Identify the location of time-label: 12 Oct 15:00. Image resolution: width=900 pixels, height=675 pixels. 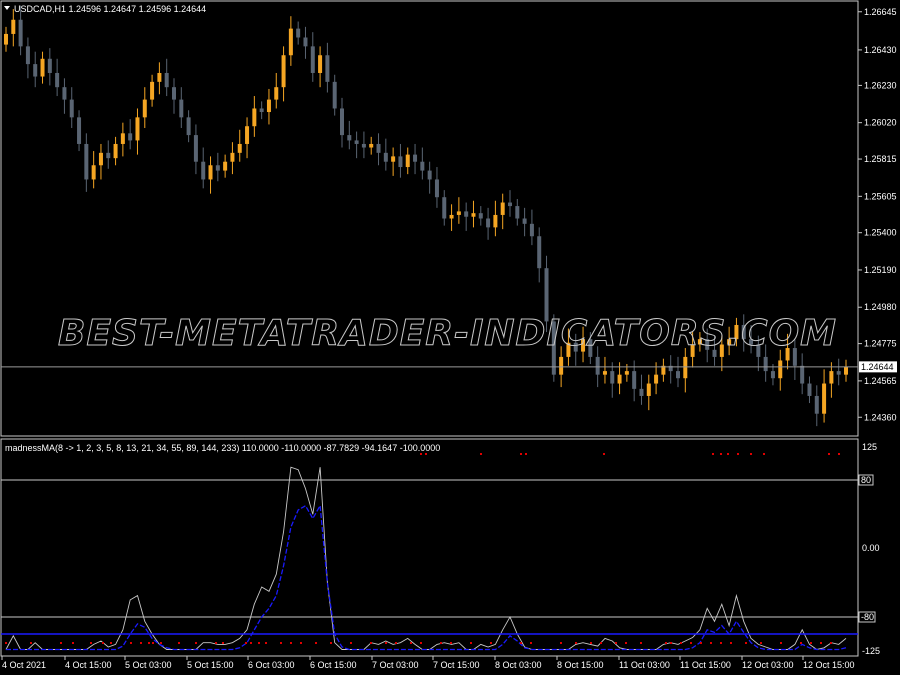
(829, 665).